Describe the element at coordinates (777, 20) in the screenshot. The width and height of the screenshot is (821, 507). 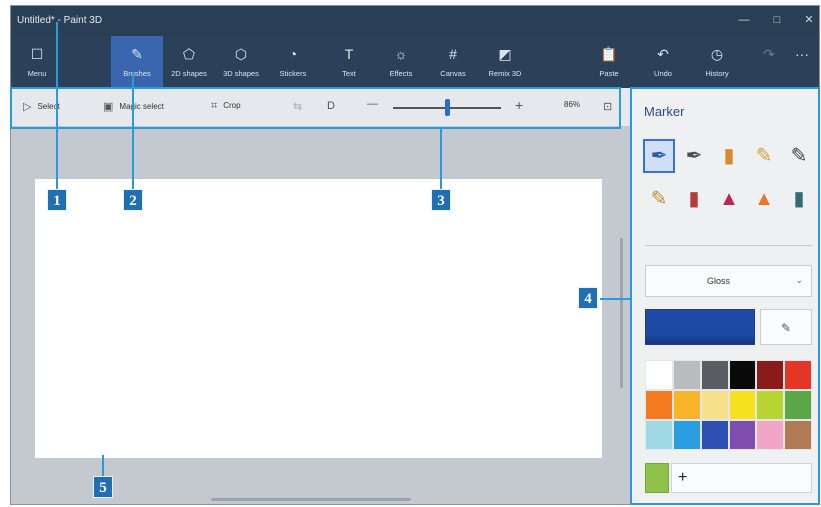
I see `maximize-button: □` at that location.